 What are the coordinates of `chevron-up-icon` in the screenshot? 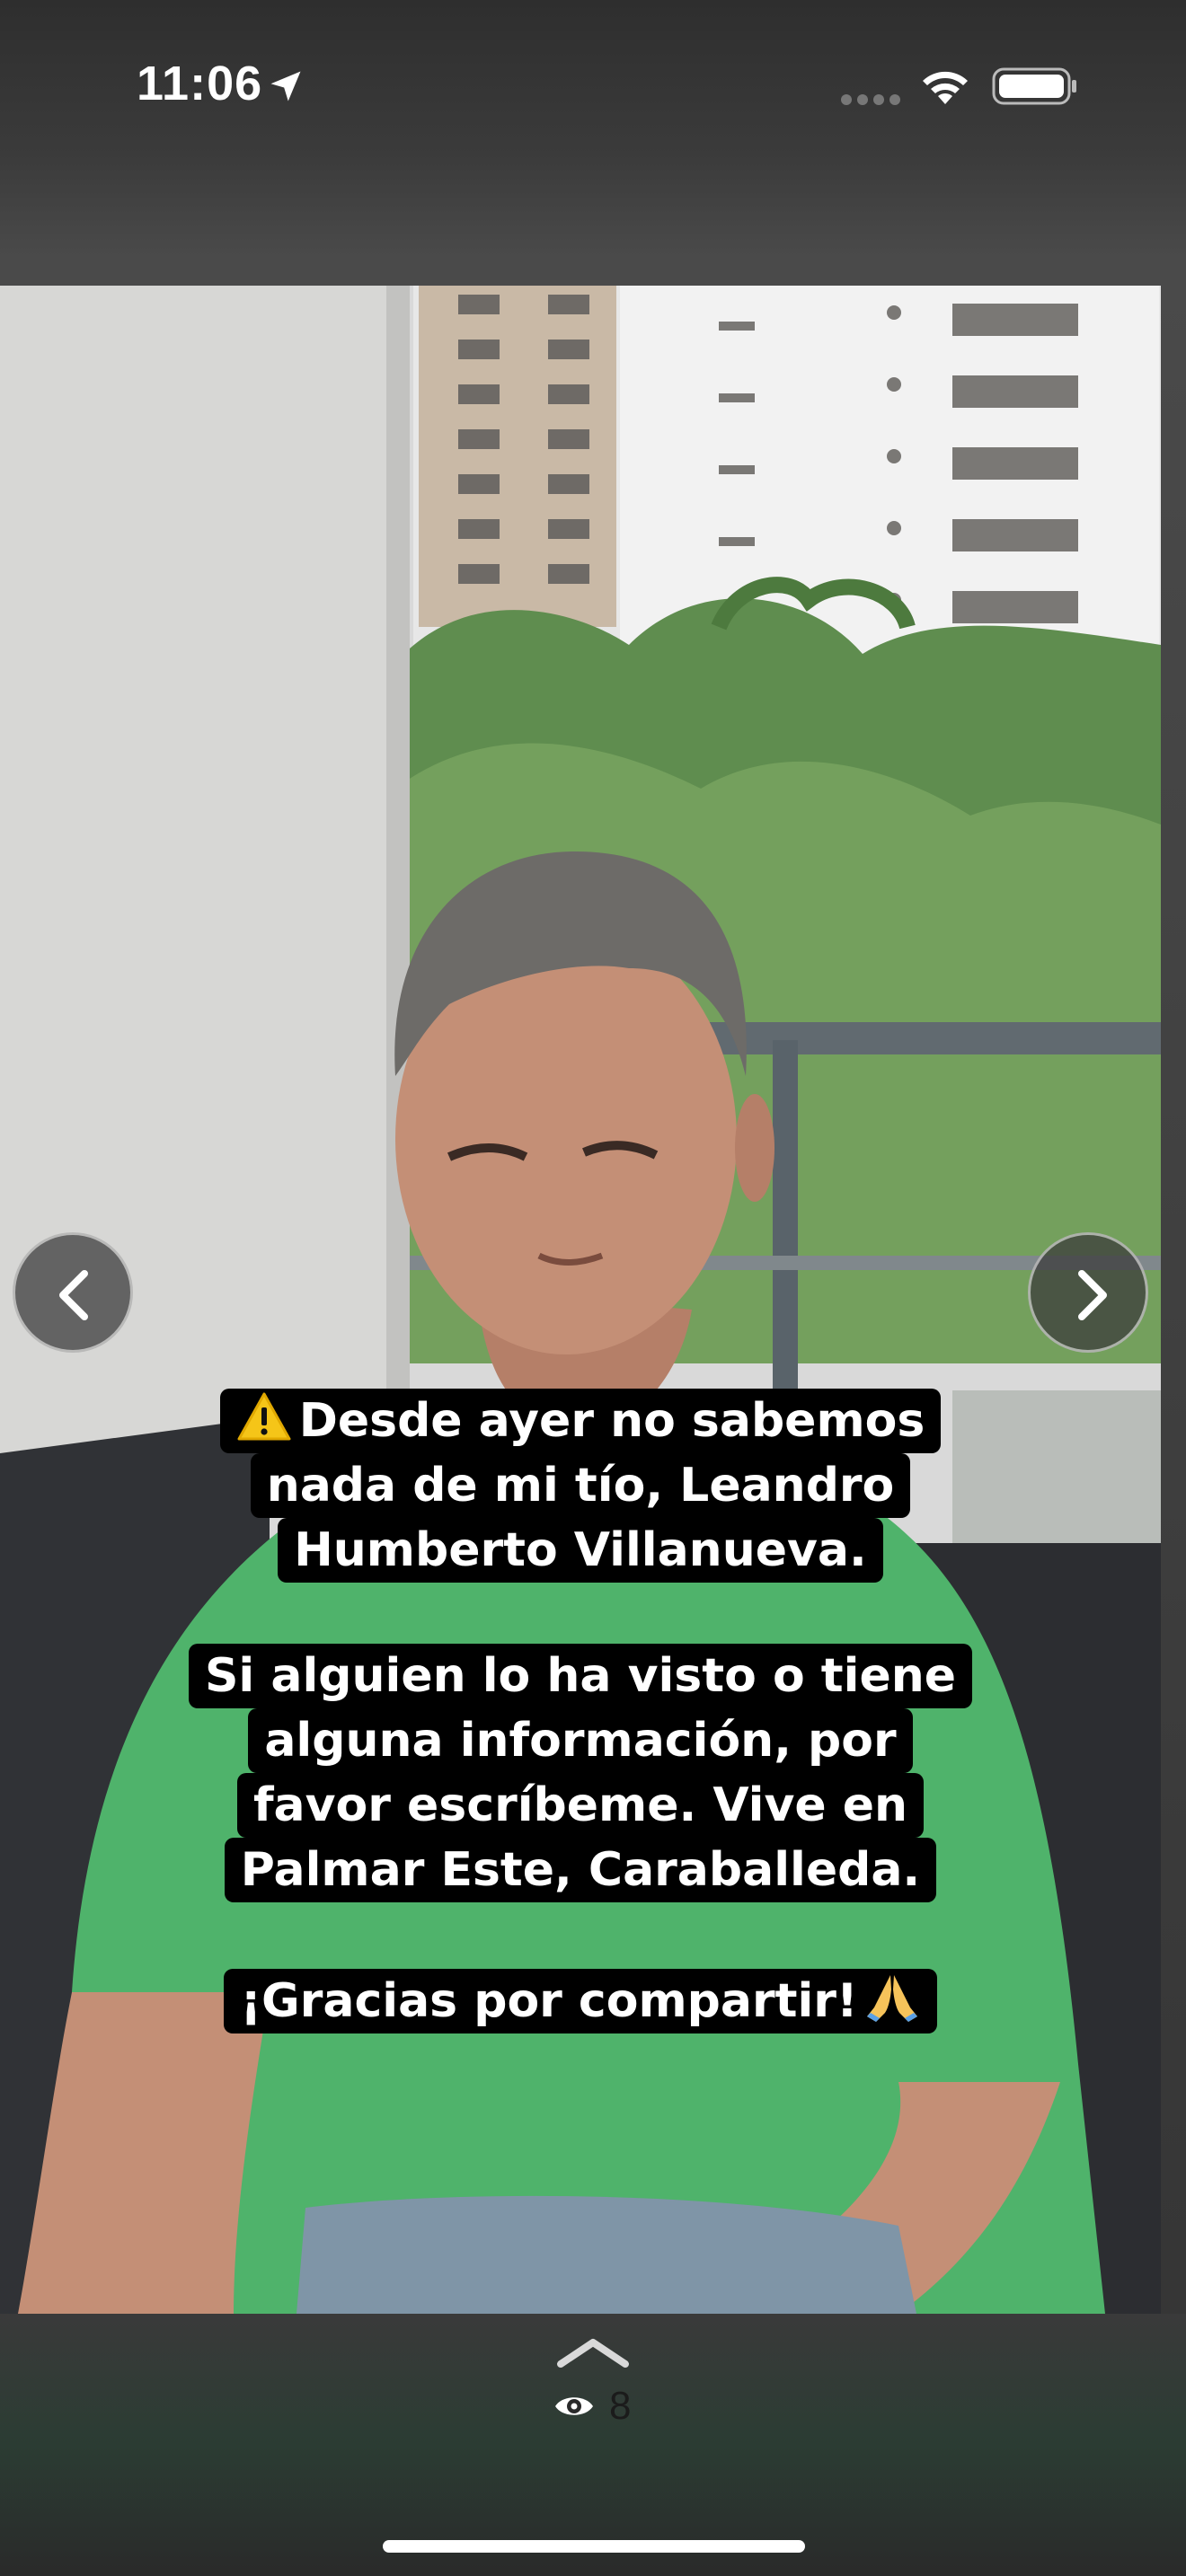 It's located at (593, 2353).